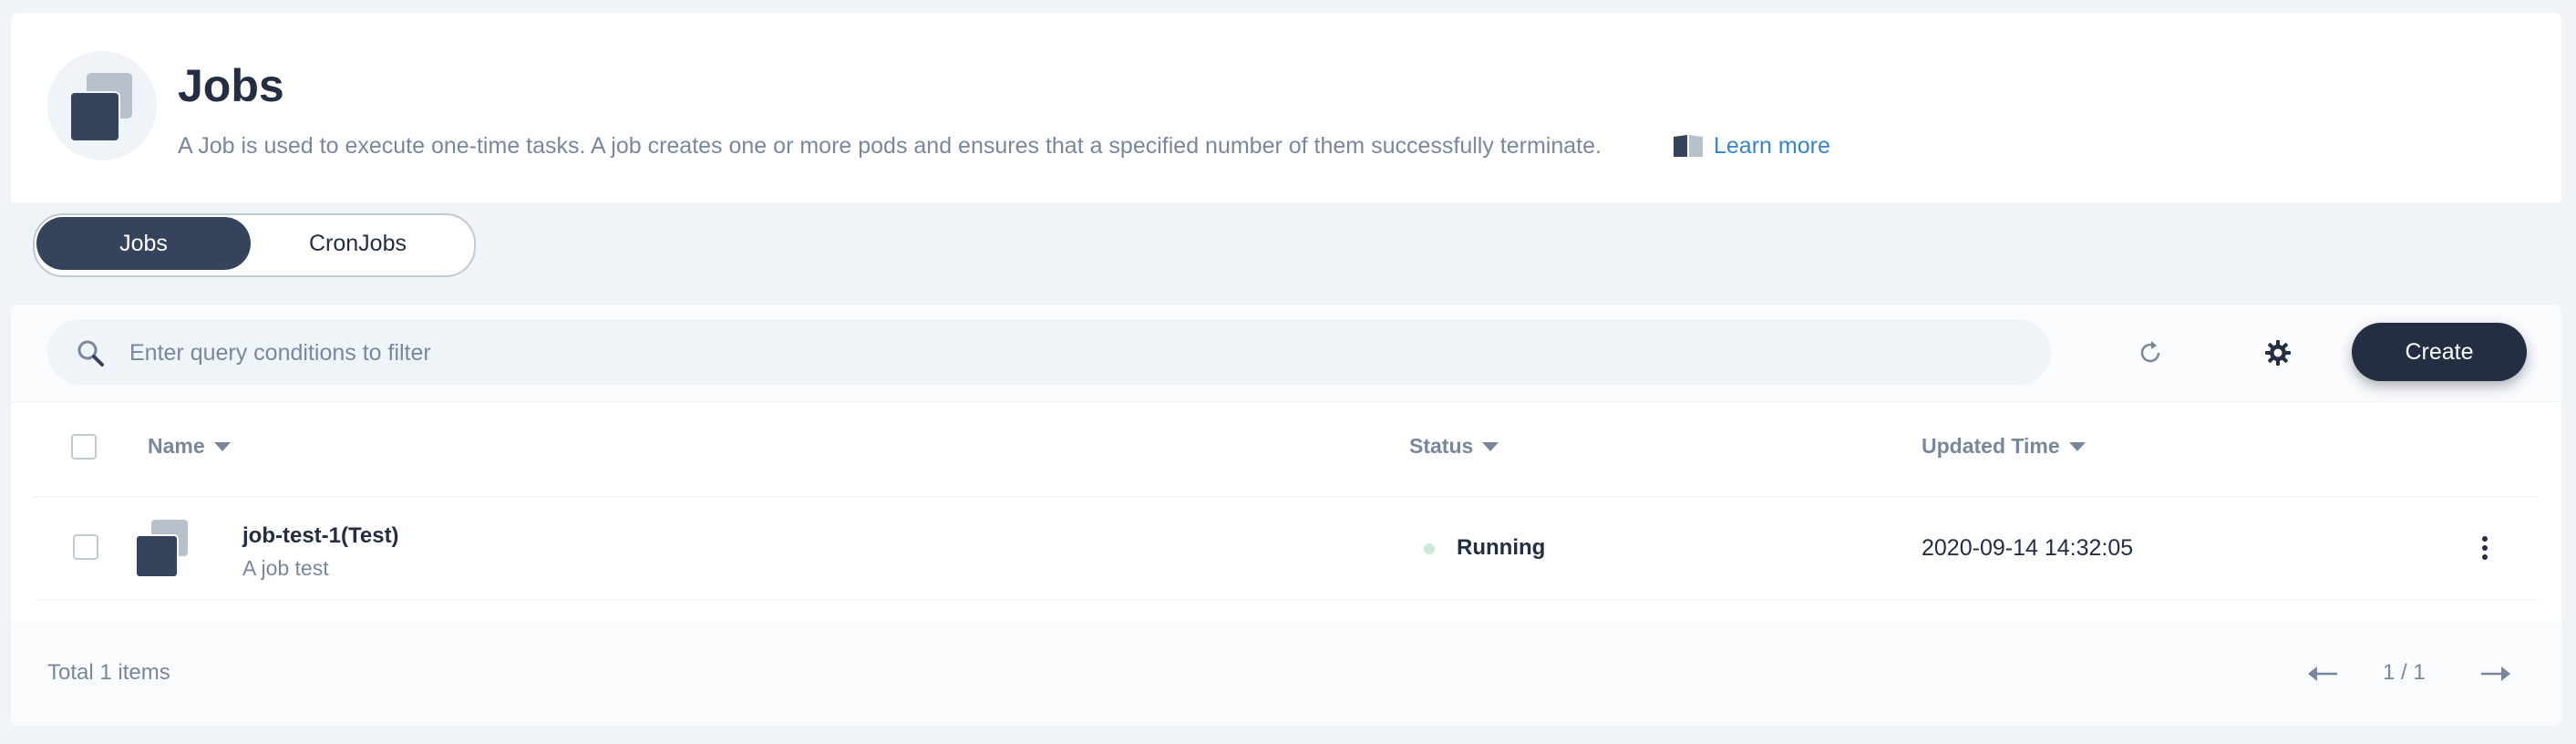  What do you see at coordinates (143, 243) in the screenshot?
I see `tab-jobs: Jobs` at bounding box center [143, 243].